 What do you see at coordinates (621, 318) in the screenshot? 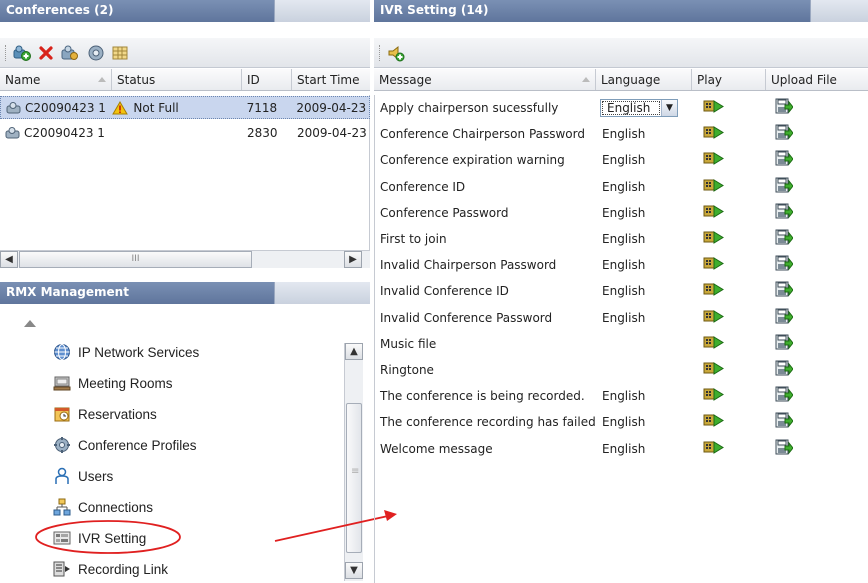
I see `table-row: Invalid Conference Password English` at bounding box center [621, 318].